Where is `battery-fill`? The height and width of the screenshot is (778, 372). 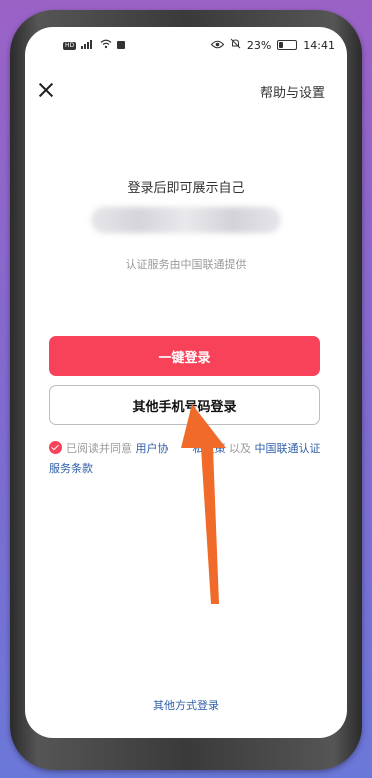 battery-fill is located at coordinates (281, 45).